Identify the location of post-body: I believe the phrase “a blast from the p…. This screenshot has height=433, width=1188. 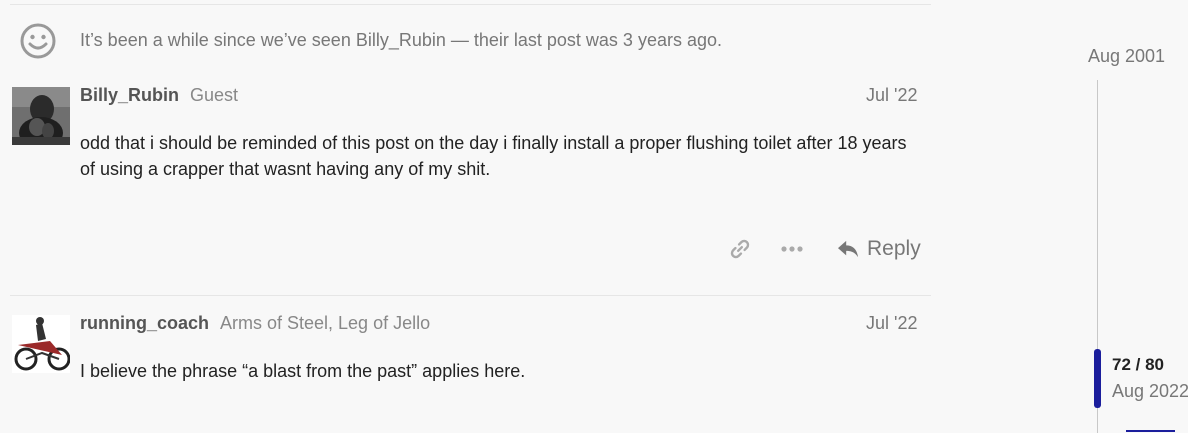
(303, 371).